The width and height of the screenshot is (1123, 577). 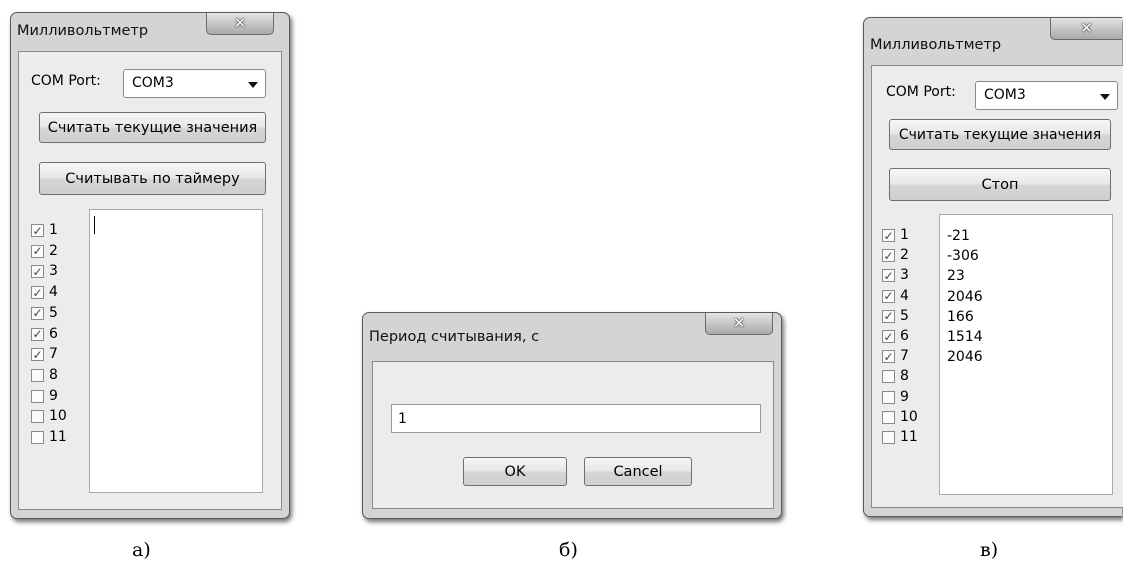 I want to click on caption-a: а), so click(x=141, y=550).